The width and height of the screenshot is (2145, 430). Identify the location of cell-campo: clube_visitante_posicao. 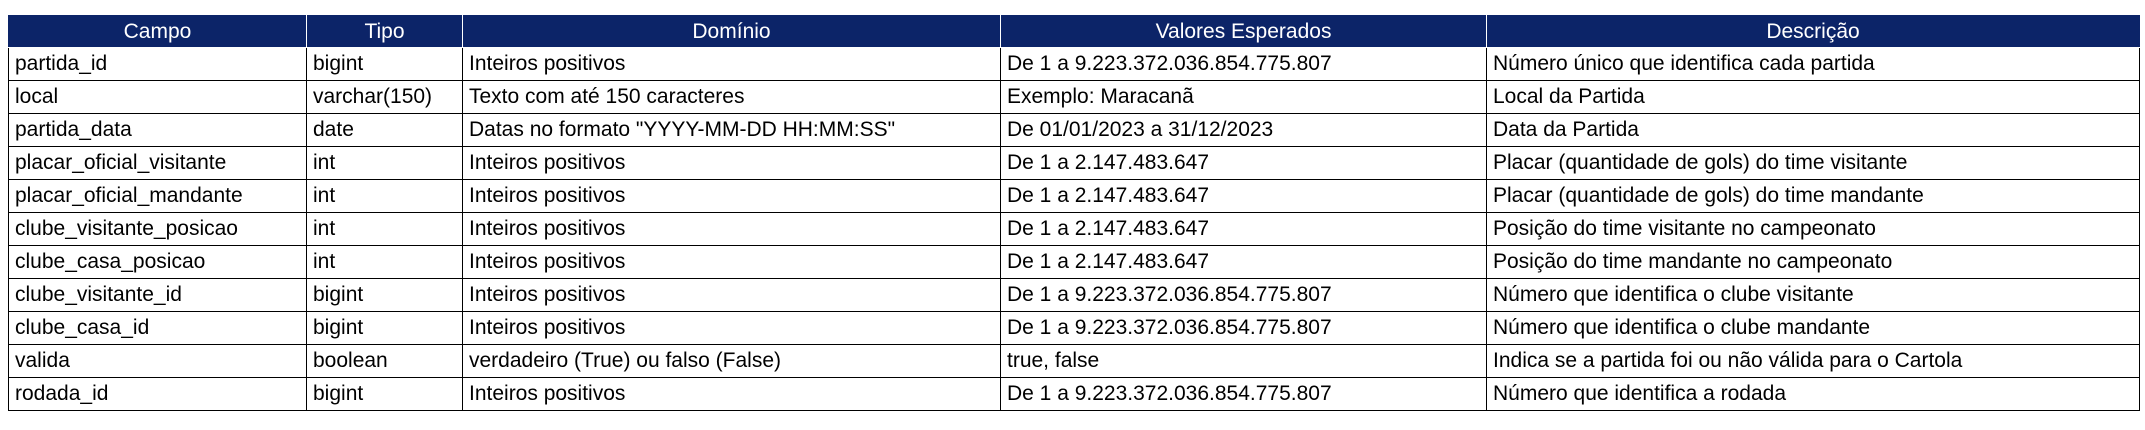
(157, 229).